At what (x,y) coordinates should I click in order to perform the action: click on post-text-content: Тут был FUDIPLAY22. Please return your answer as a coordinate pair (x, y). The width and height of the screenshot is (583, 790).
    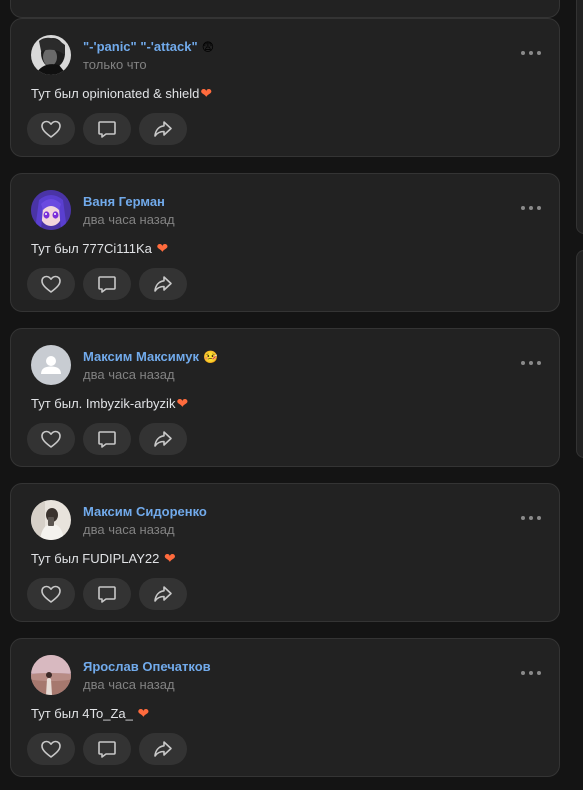
    Looking at the image, I should click on (97, 558).